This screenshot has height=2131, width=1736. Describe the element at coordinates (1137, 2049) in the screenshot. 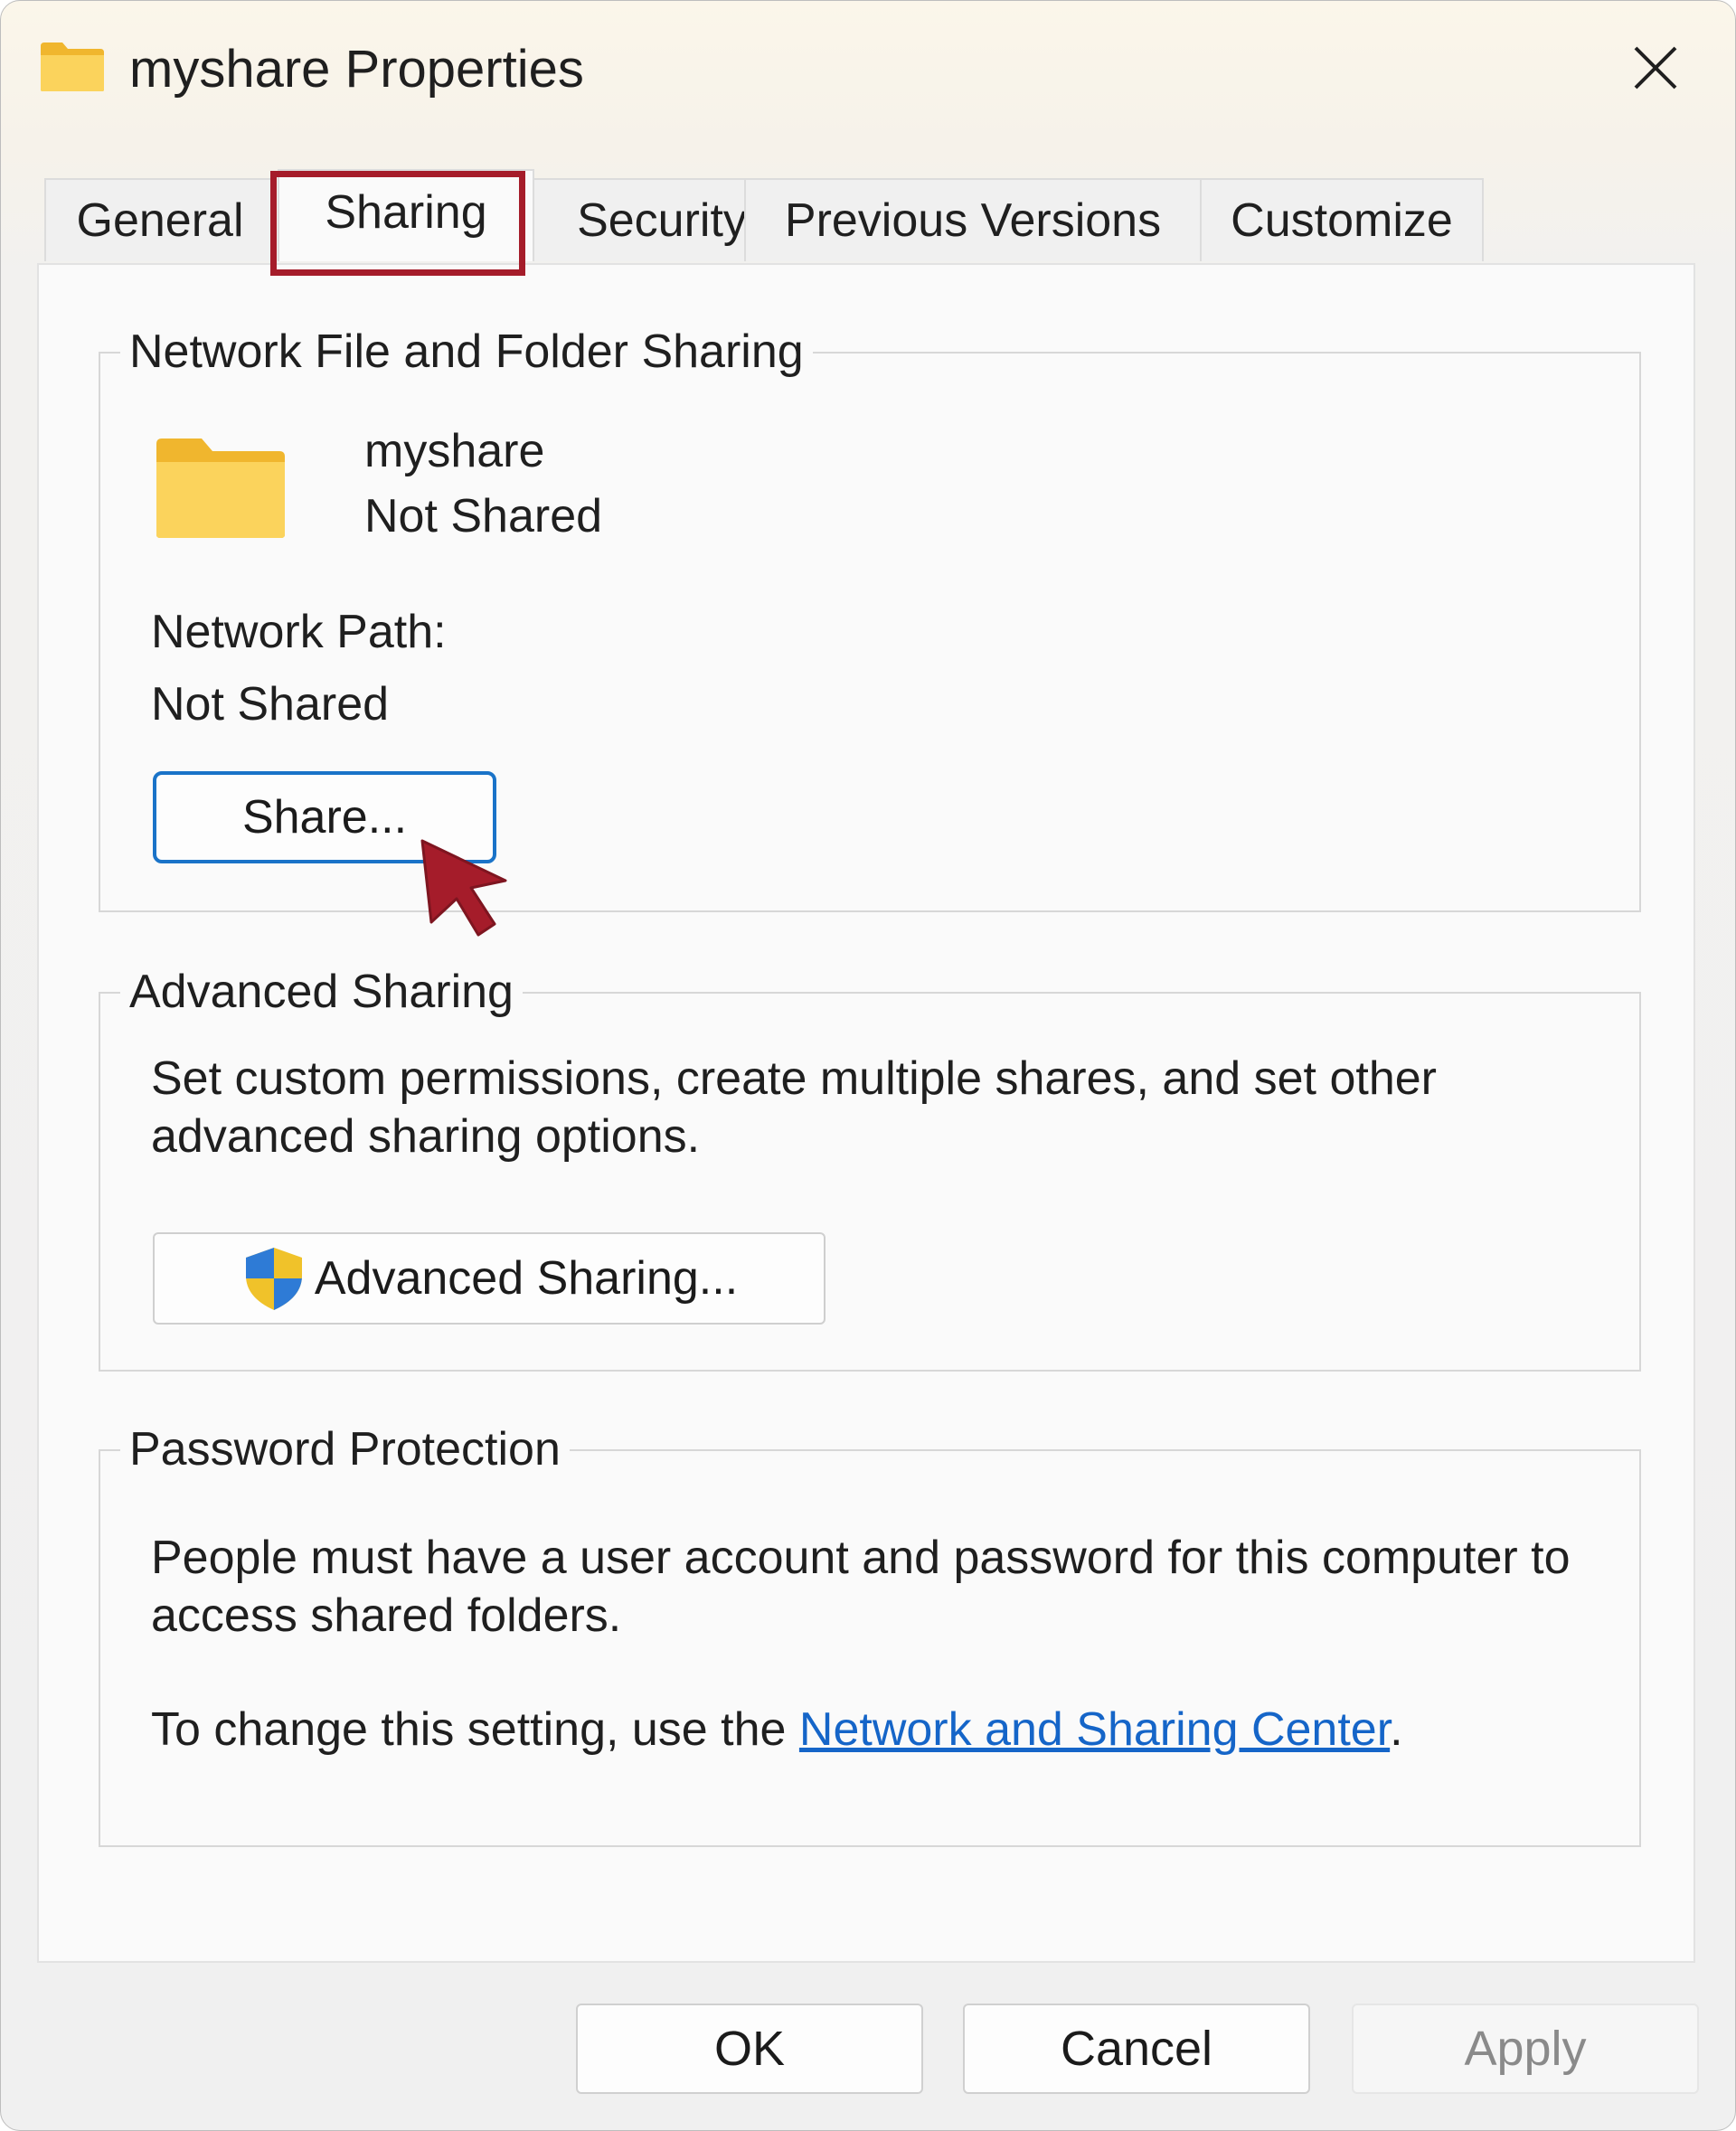

I see `cancel-button: Cancel` at that location.